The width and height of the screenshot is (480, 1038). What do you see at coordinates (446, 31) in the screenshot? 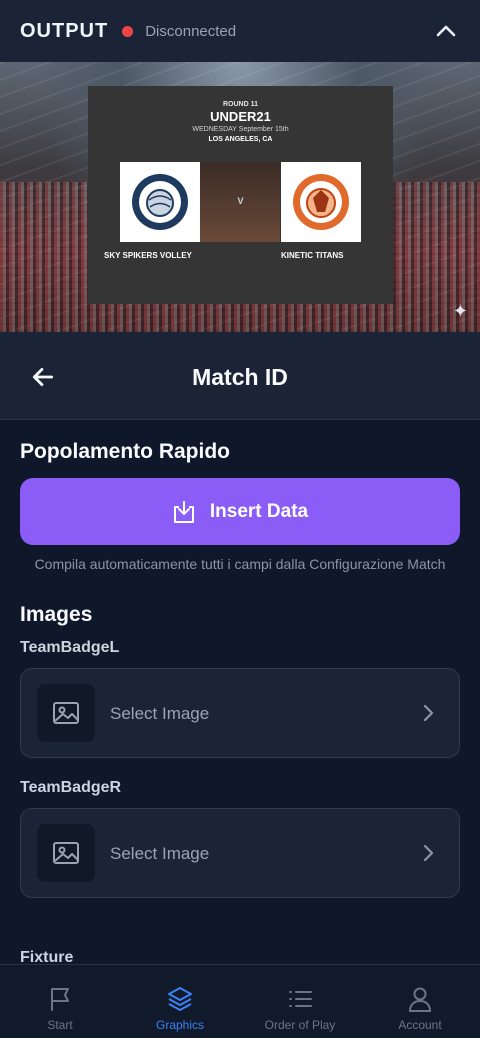
I see `chevron-up-icon` at bounding box center [446, 31].